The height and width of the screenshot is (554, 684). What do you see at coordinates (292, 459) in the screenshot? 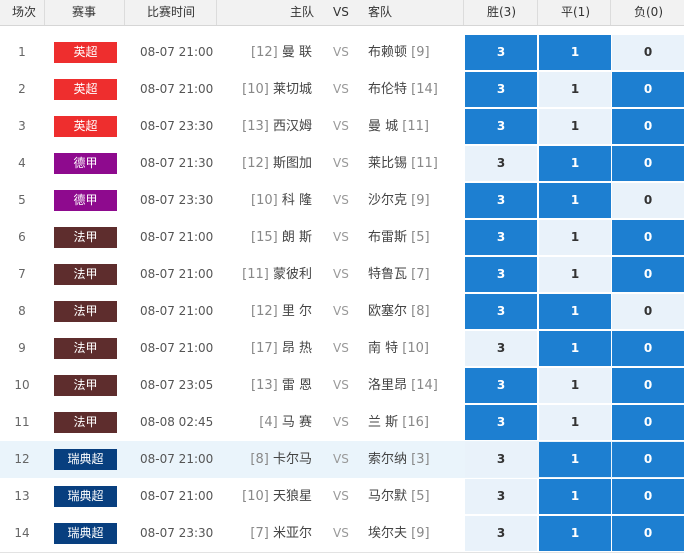
I see `home-team-name: 卡尔马` at bounding box center [292, 459].